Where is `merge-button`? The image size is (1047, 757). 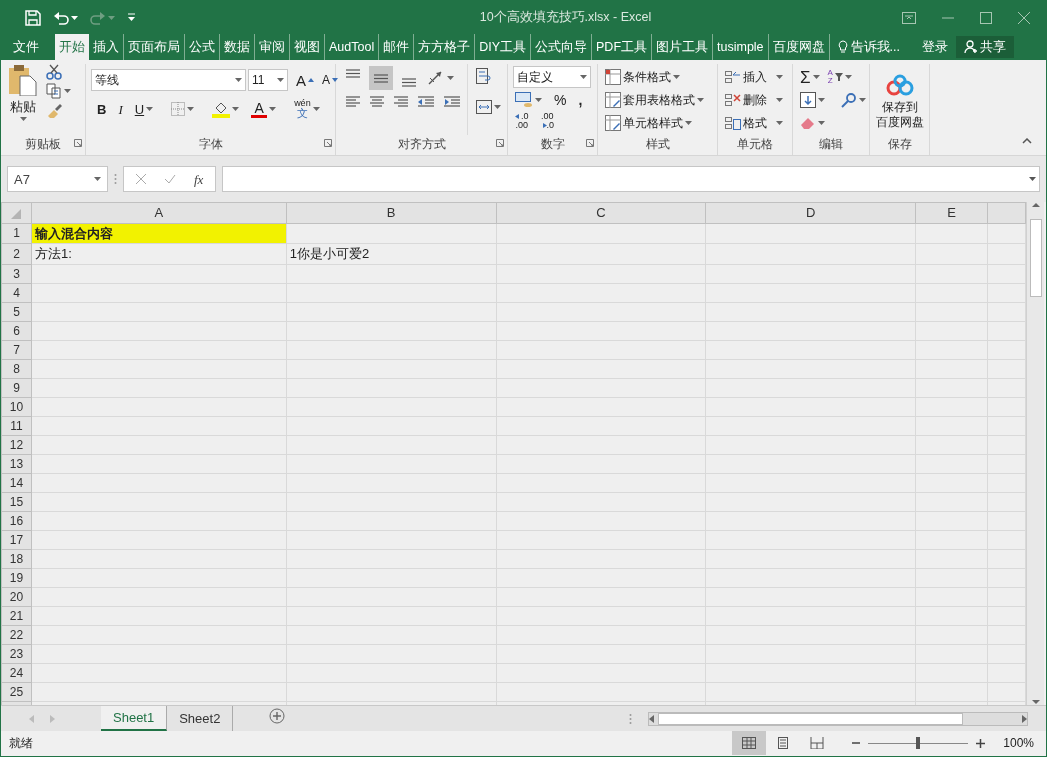 merge-button is located at coordinates (488, 107).